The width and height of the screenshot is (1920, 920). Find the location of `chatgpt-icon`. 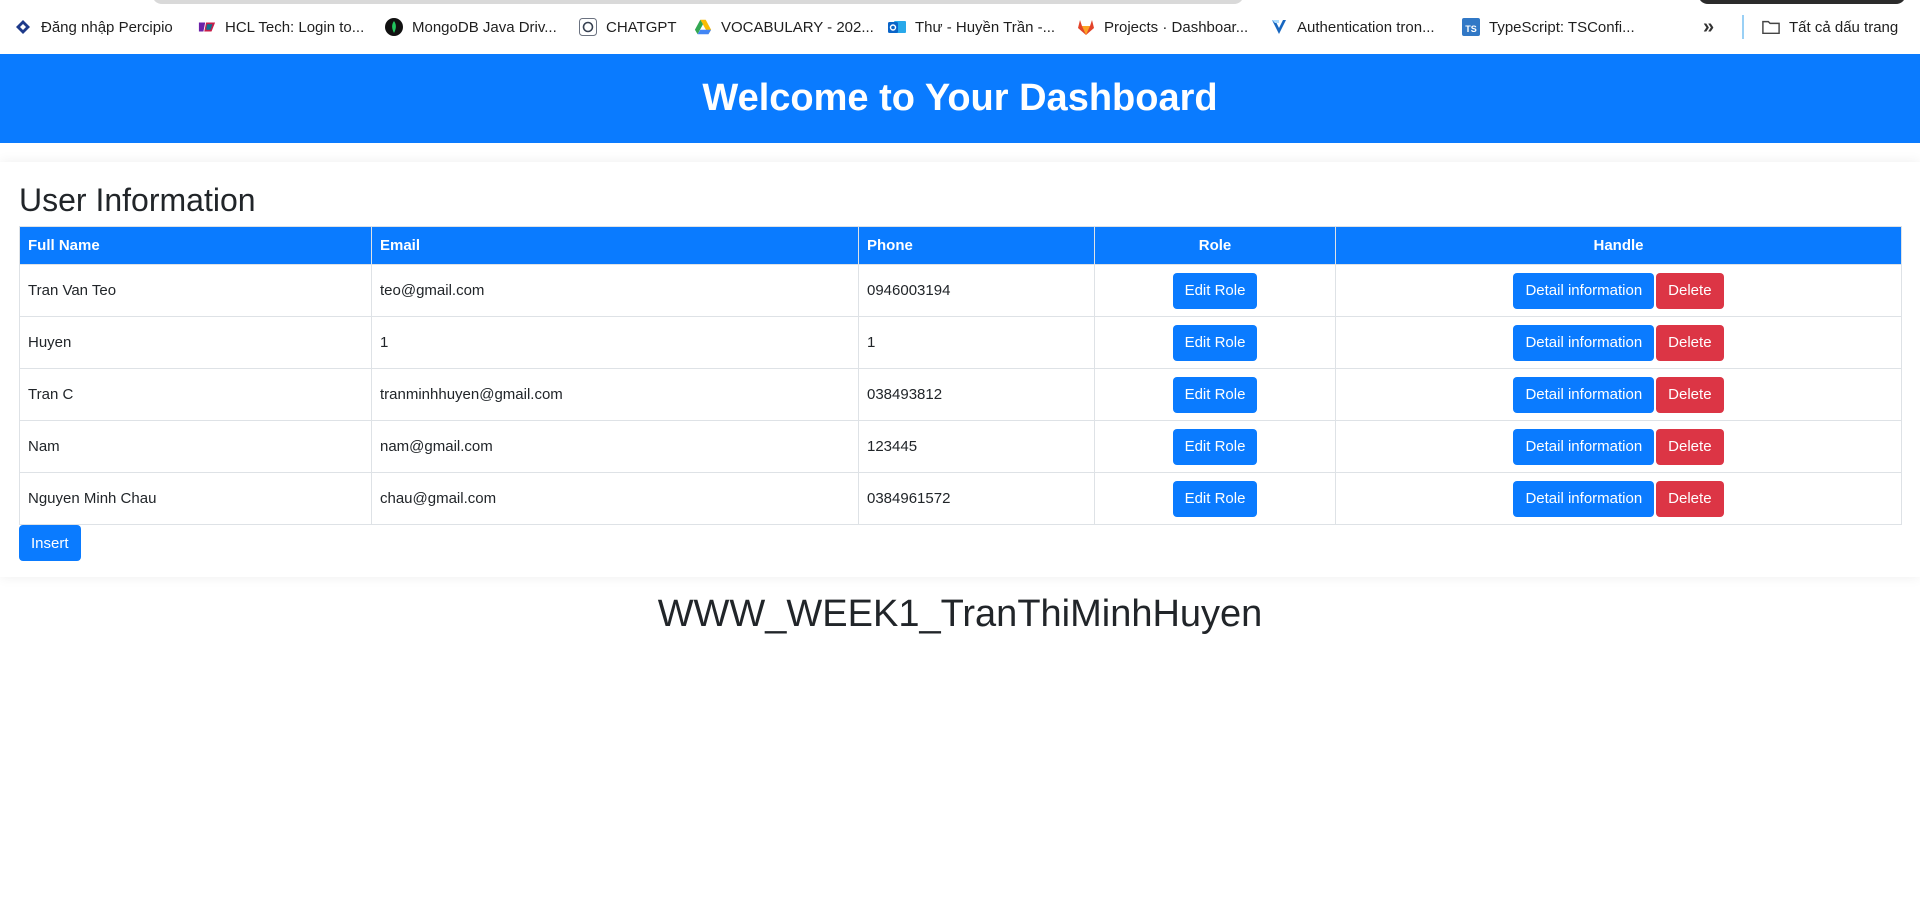

chatgpt-icon is located at coordinates (588, 27).